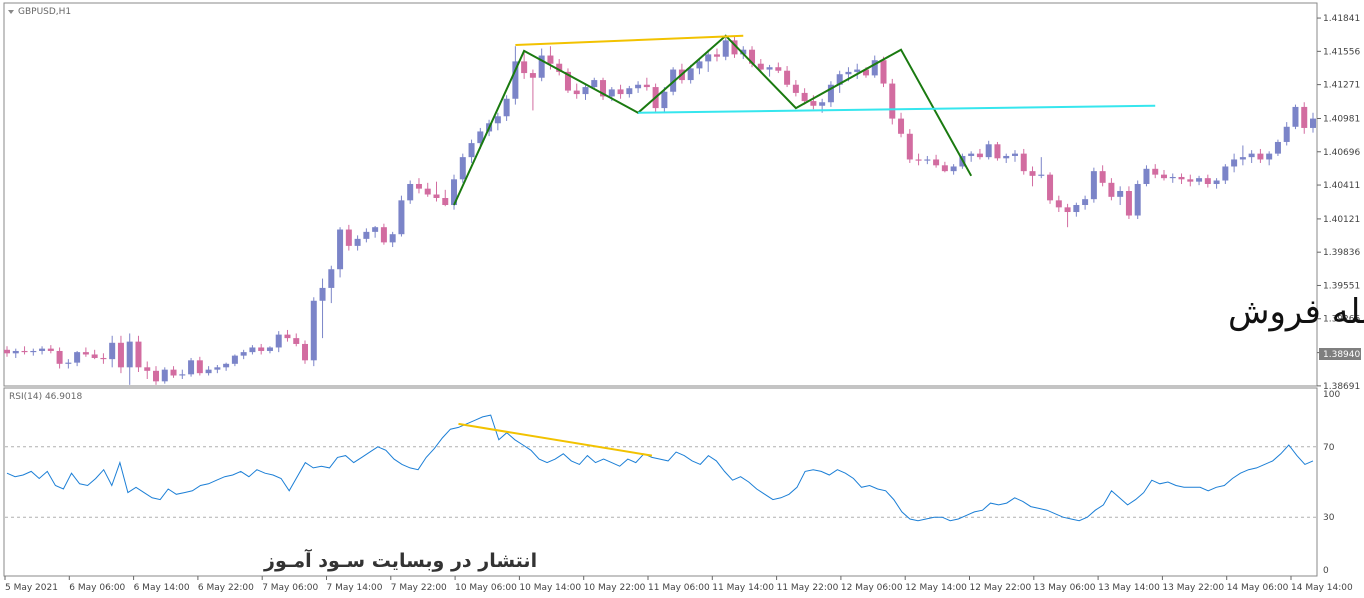 The height and width of the screenshot is (598, 1364). Describe the element at coordinates (1296, 312) in the screenshot. I see `sell-trade-caption: معامله فروش` at that location.